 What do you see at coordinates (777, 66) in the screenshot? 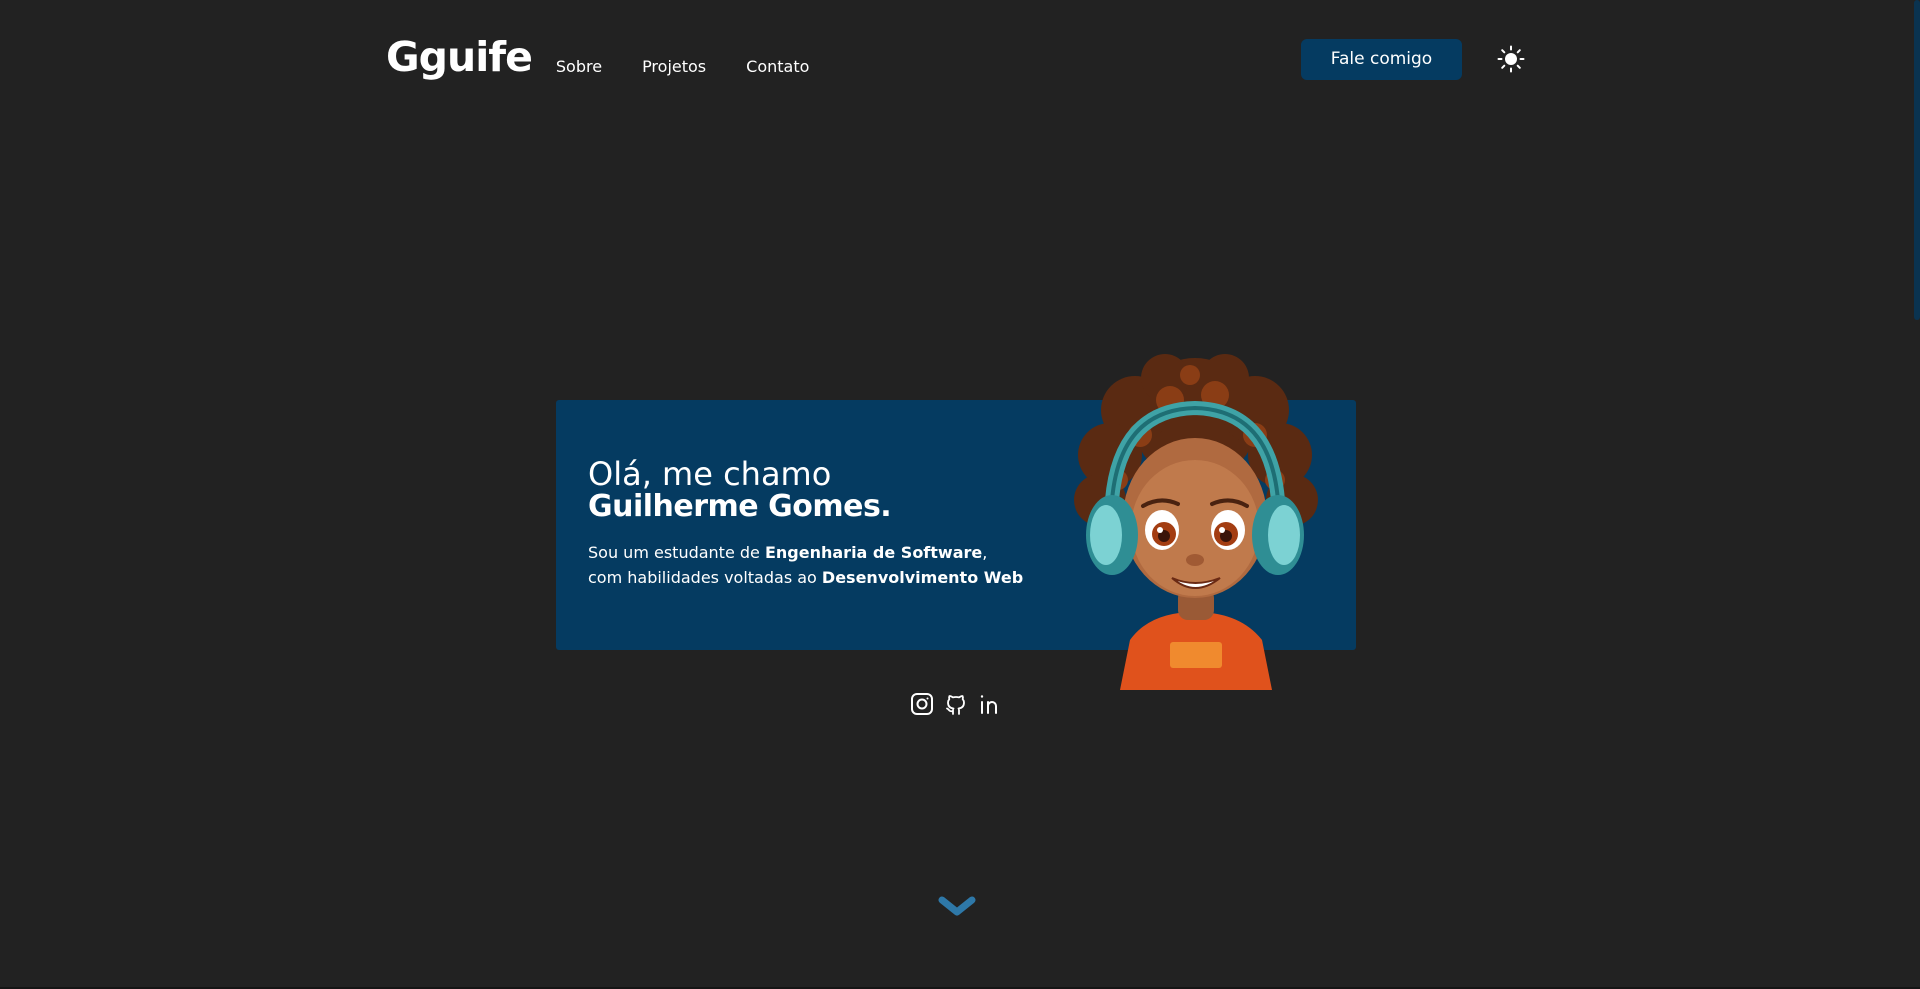
I see `nav-link-contato: Contato` at bounding box center [777, 66].